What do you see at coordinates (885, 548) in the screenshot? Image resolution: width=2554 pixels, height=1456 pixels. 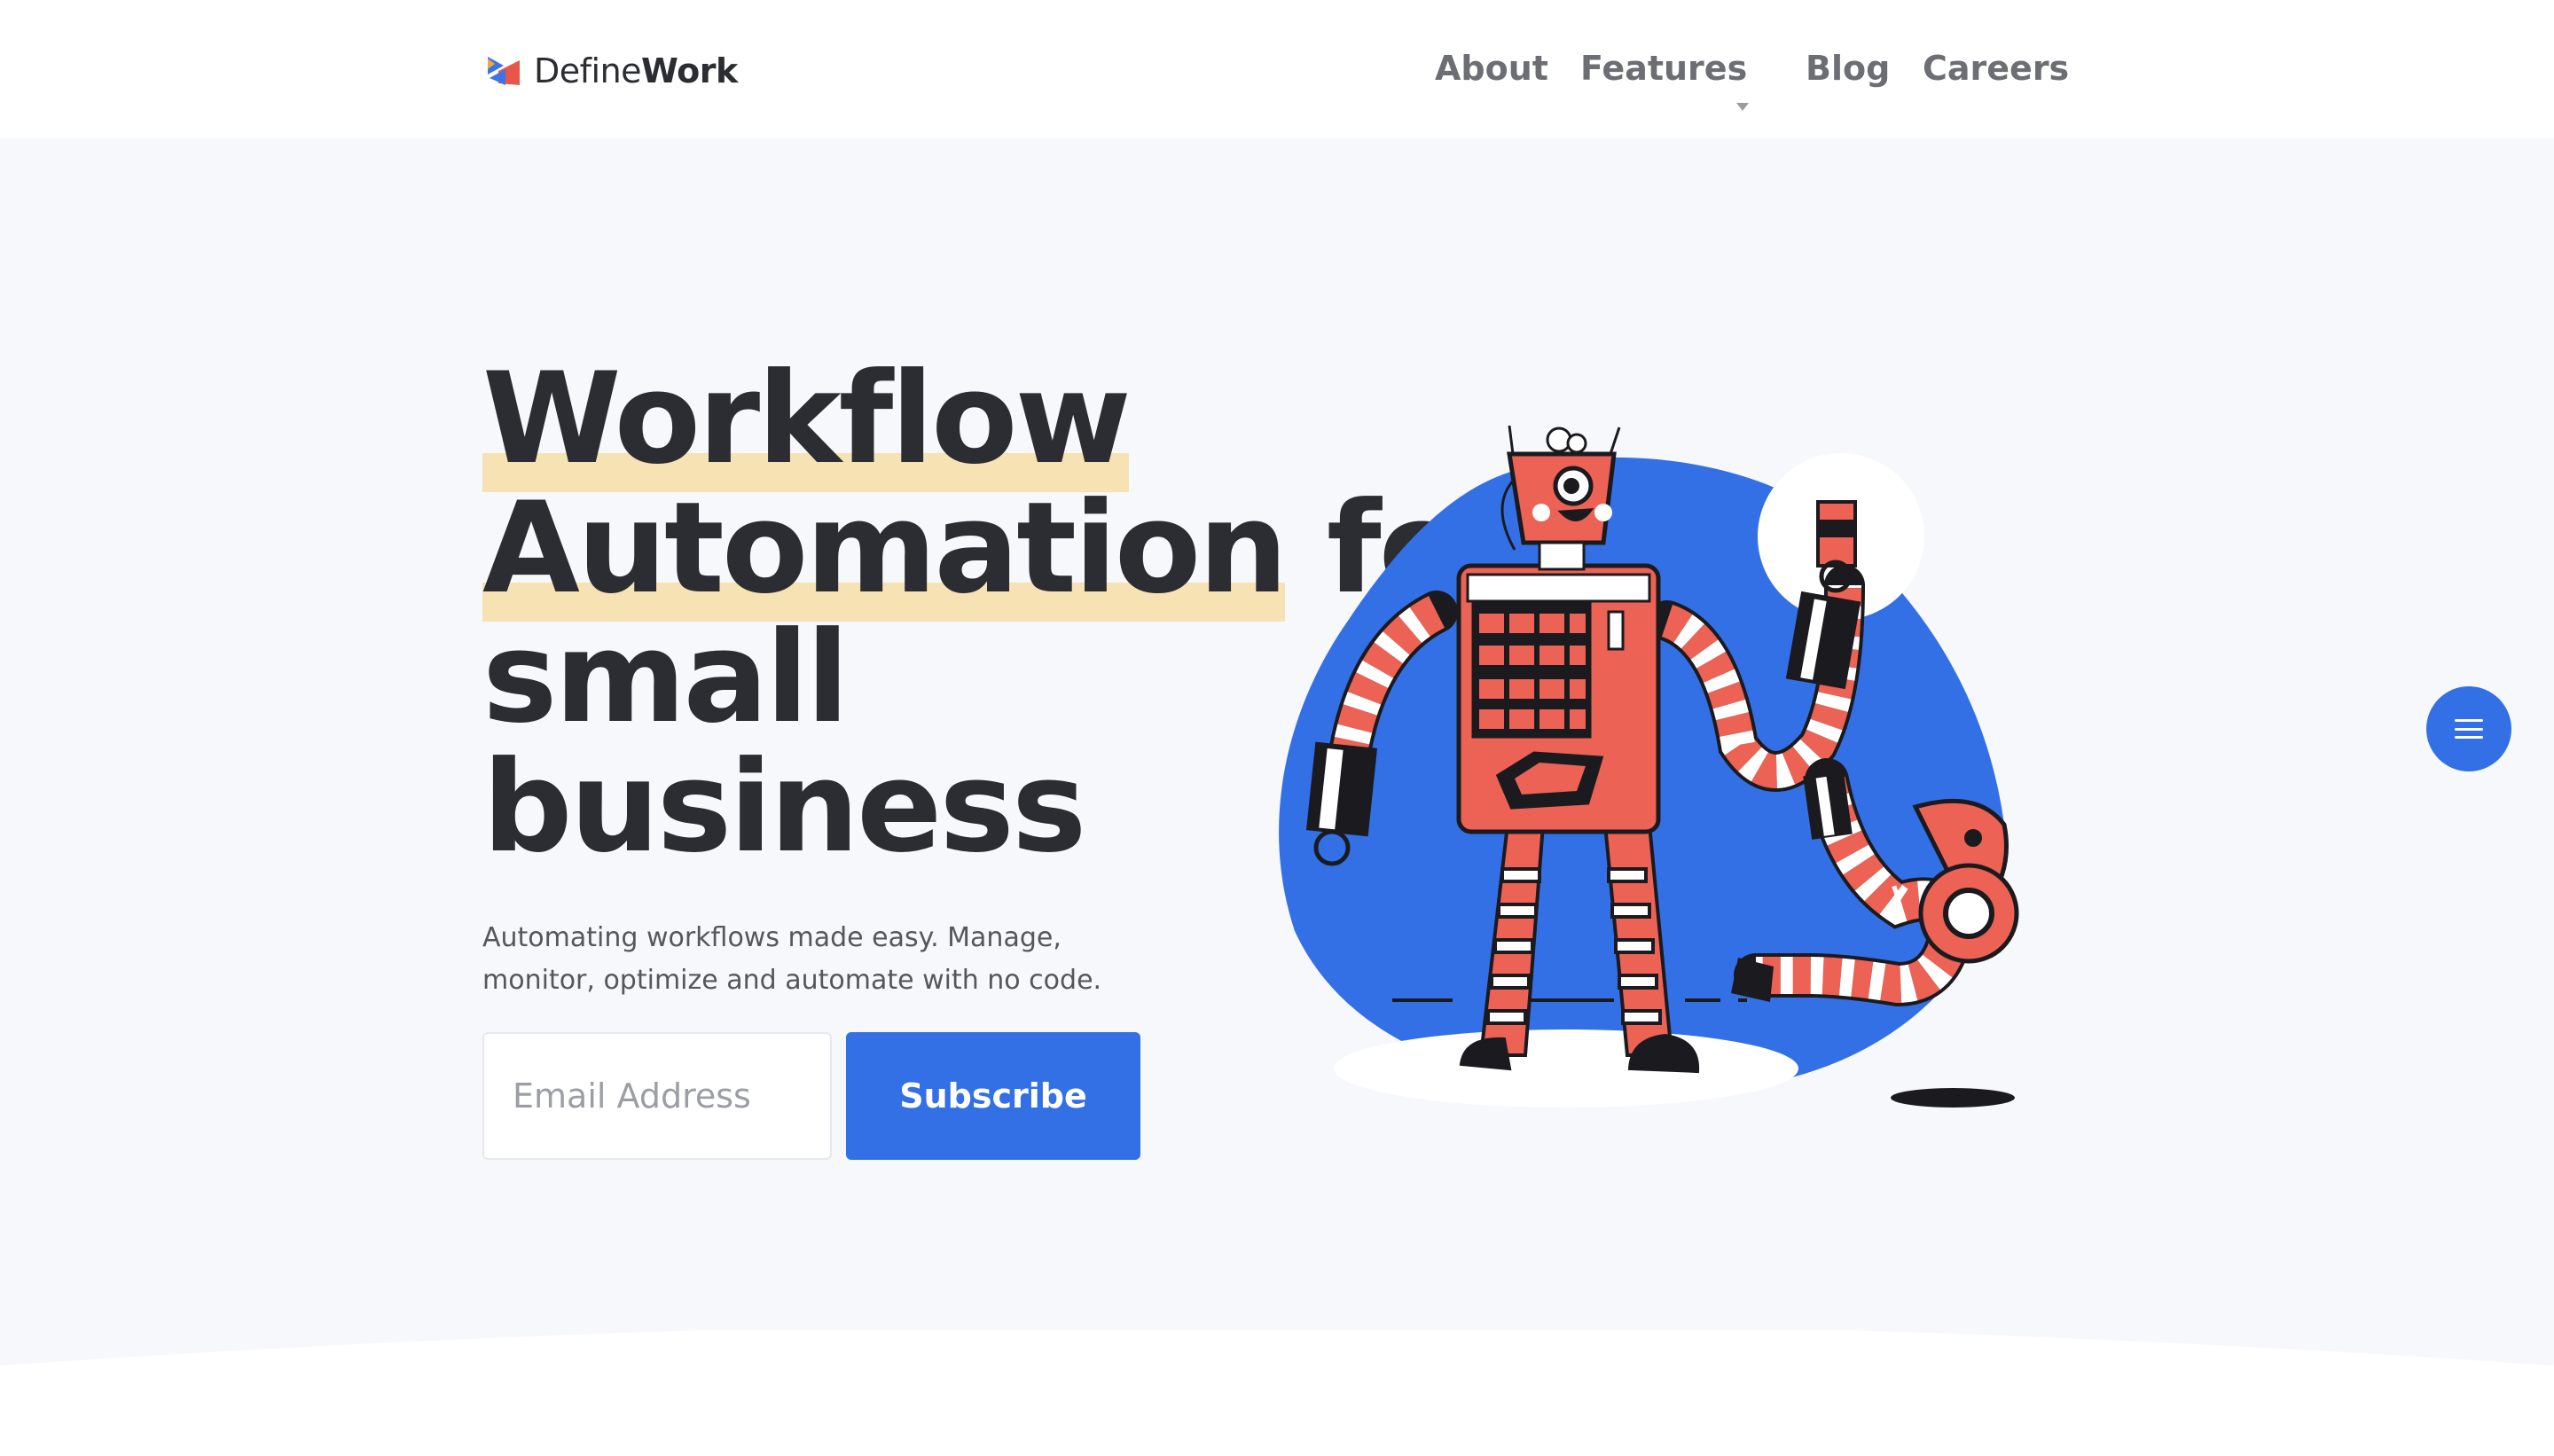 I see `hero-title-highlight-2: Automation` at bounding box center [885, 548].